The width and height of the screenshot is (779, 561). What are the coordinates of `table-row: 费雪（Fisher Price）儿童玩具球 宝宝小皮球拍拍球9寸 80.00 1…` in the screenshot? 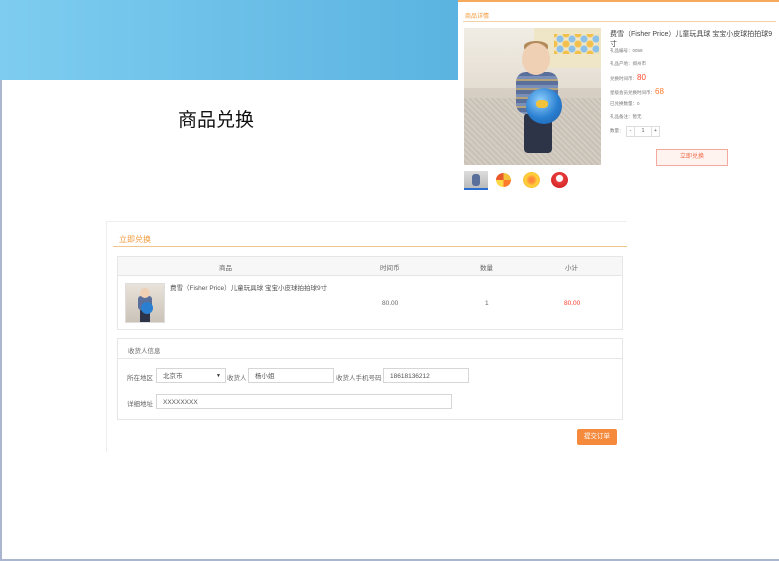 It's located at (370, 302).